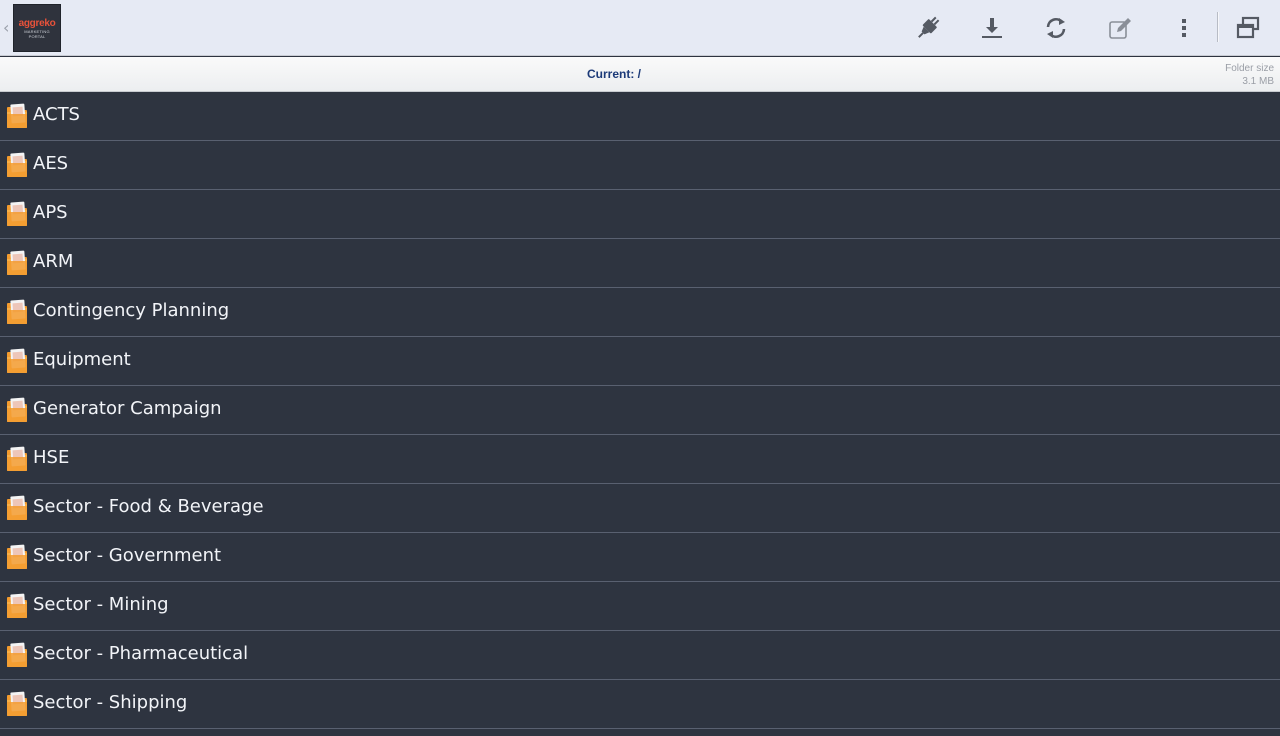  I want to click on overflow-menu-icon, so click(1184, 28).